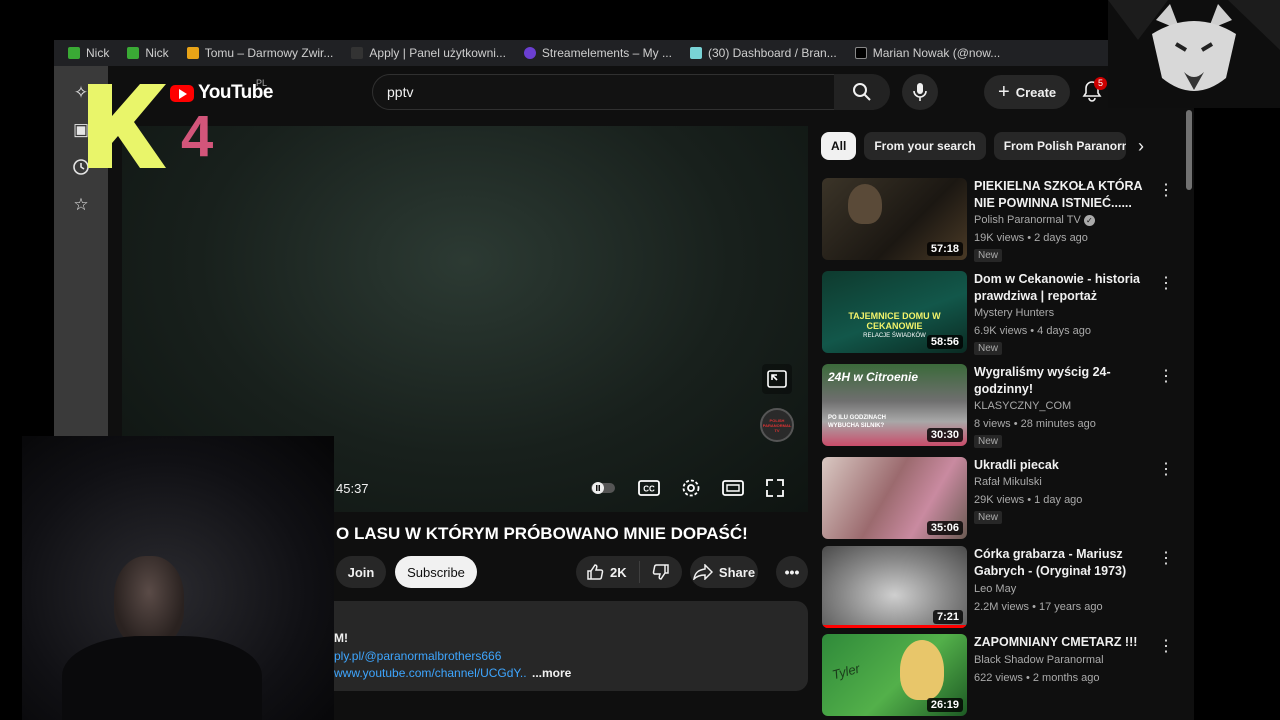 The width and height of the screenshot is (1280, 720). What do you see at coordinates (551, 673) in the screenshot?
I see `show-more-button: ...more` at bounding box center [551, 673].